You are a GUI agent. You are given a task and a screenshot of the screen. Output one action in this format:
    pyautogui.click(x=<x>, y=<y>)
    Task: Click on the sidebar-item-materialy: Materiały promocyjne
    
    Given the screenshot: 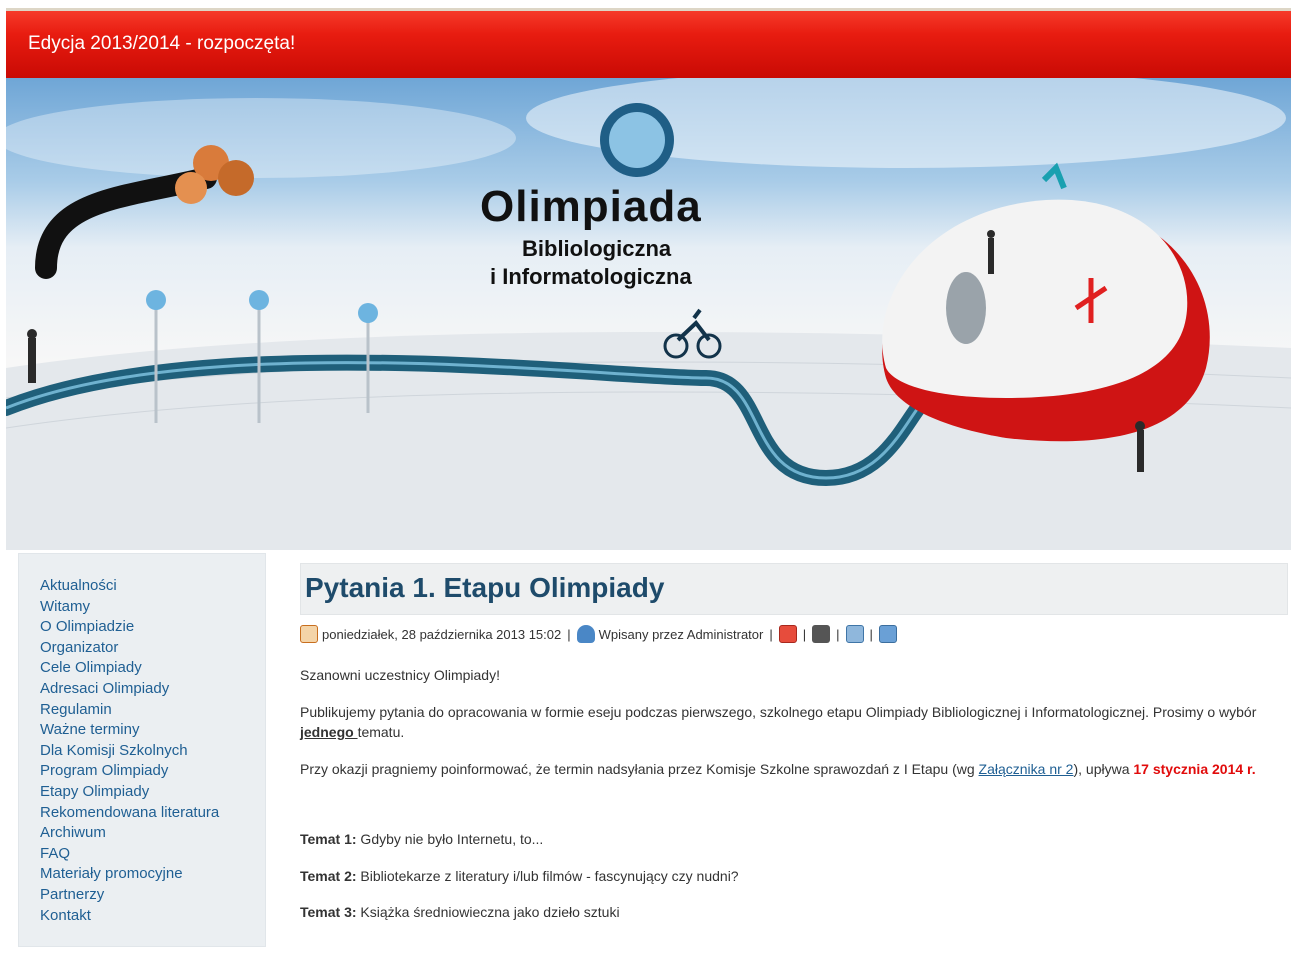 What is the action you would take?
    pyautogui.click(x=129, y=874)
    